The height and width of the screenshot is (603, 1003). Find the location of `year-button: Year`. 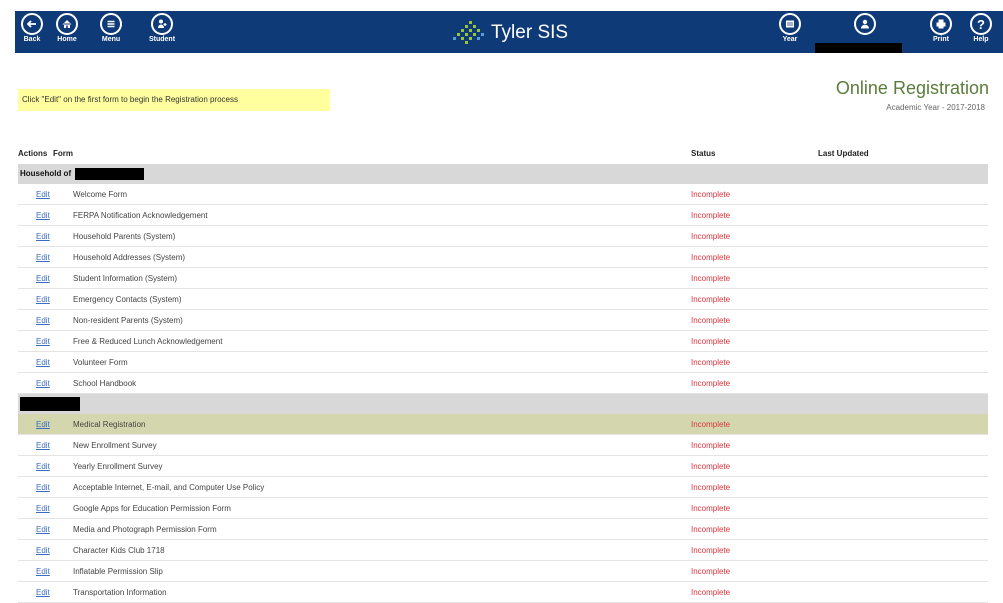

year-button: Year is located at coordinates (790, 28).